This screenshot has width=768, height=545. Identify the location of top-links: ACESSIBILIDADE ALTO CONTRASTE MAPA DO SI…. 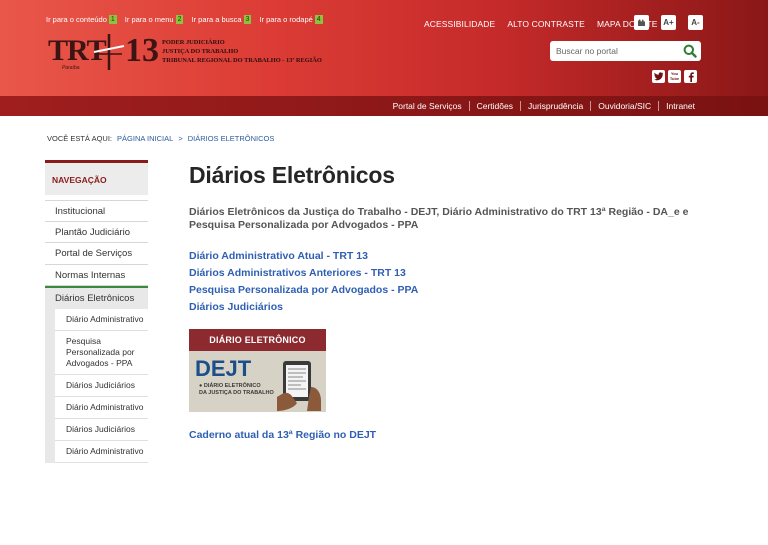
(541, 24).